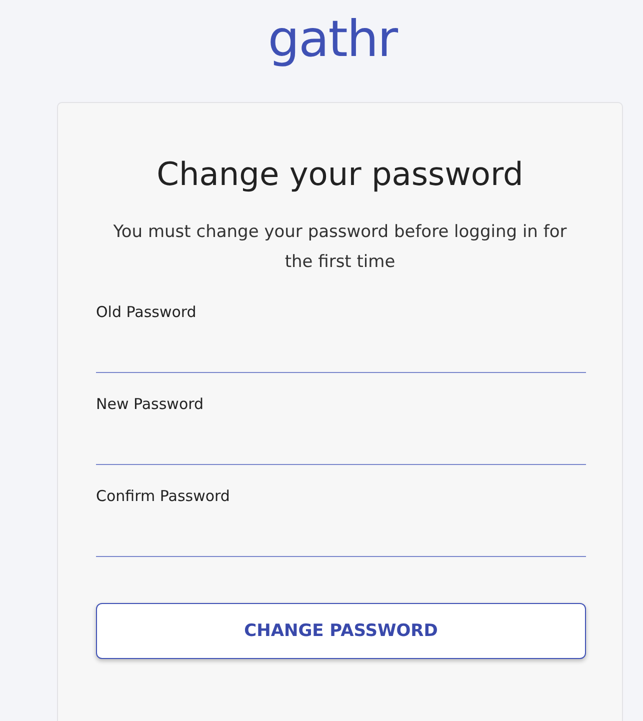  Describe the element at coordinates (341, 631) in the screenshot. I see `change-password-button: CHANGE PASSWORD` at that location.